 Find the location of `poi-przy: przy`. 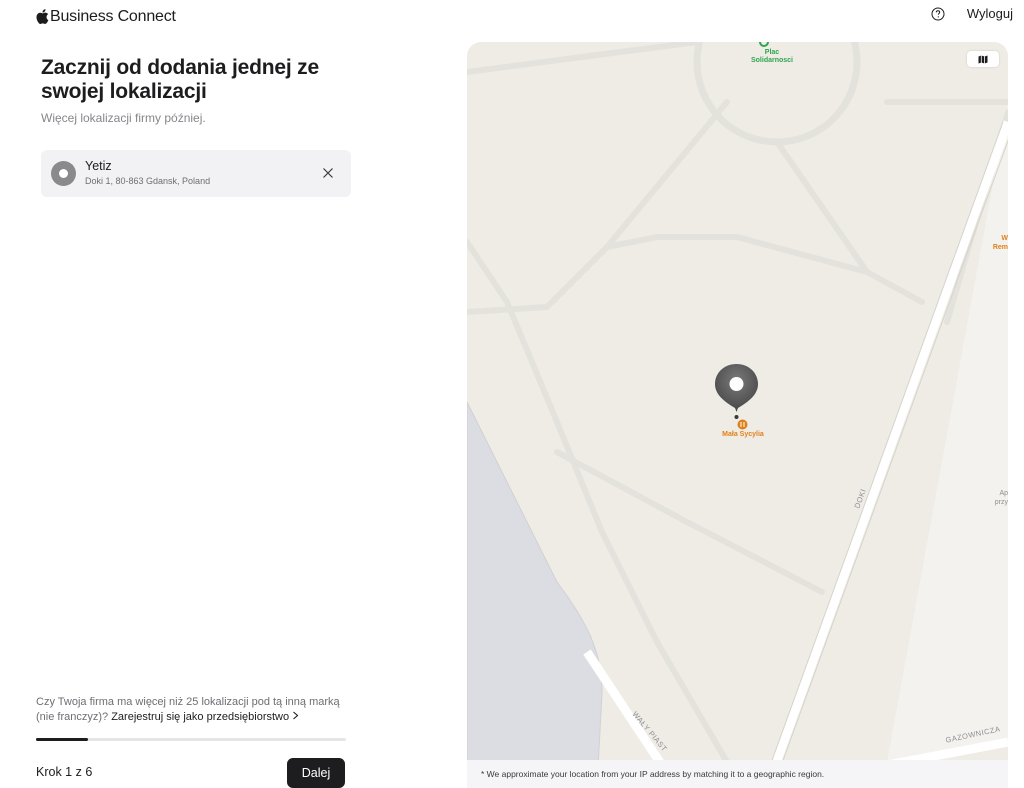

poi-przy: przy is located at coordinates (1001, 502).